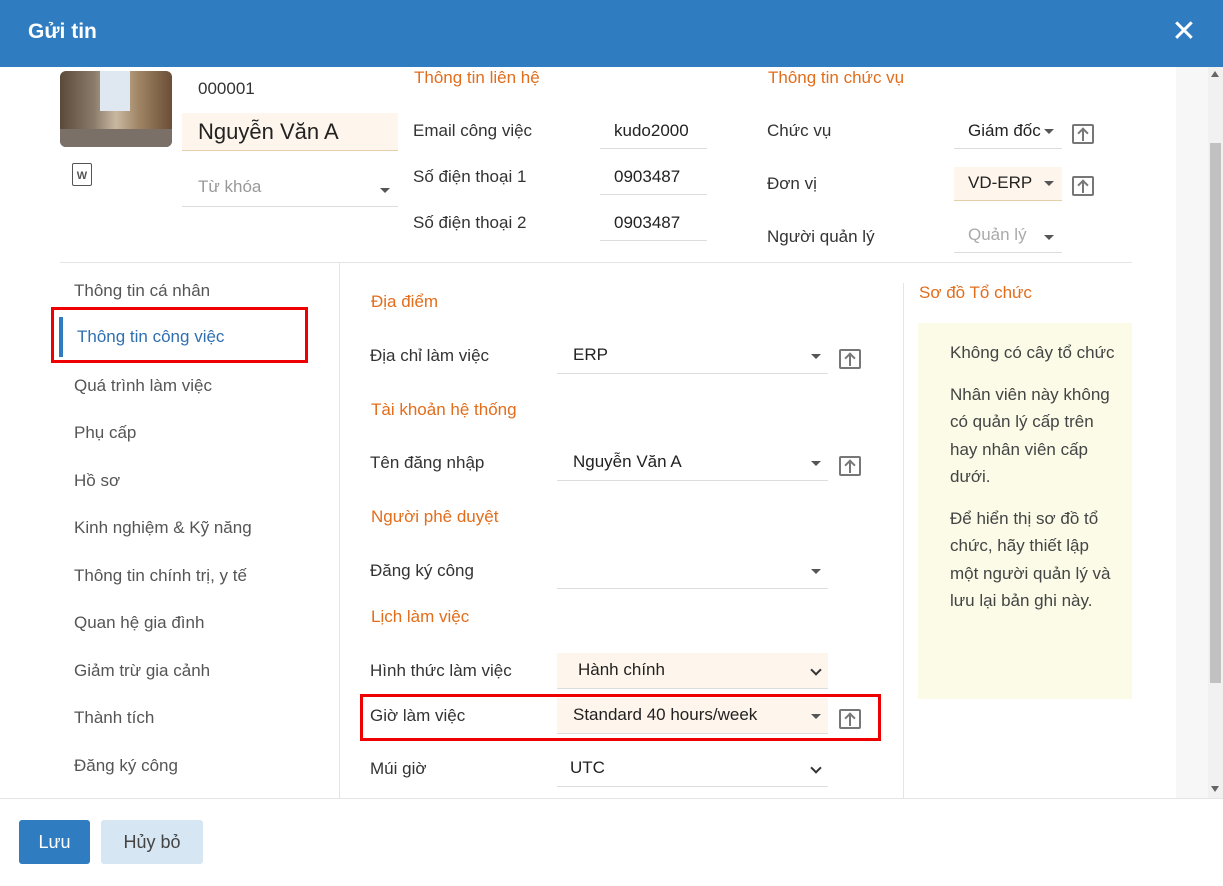  What do you see at coordinates (420, 616) in the screenshot?
I see `schedule-section-title: Lịch làm việc` at bounding box center [420, 616].